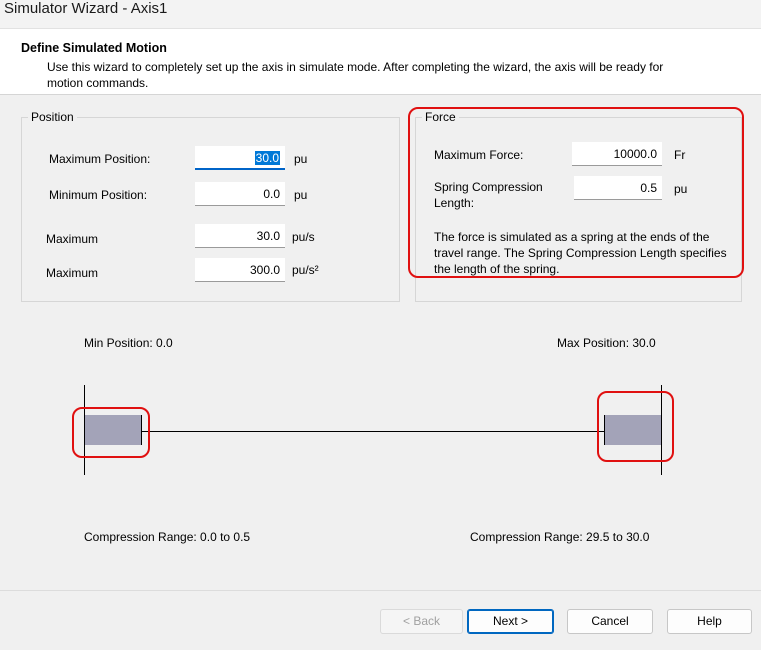  I want to click on min-position-input: 0.0, so click(240, 194).